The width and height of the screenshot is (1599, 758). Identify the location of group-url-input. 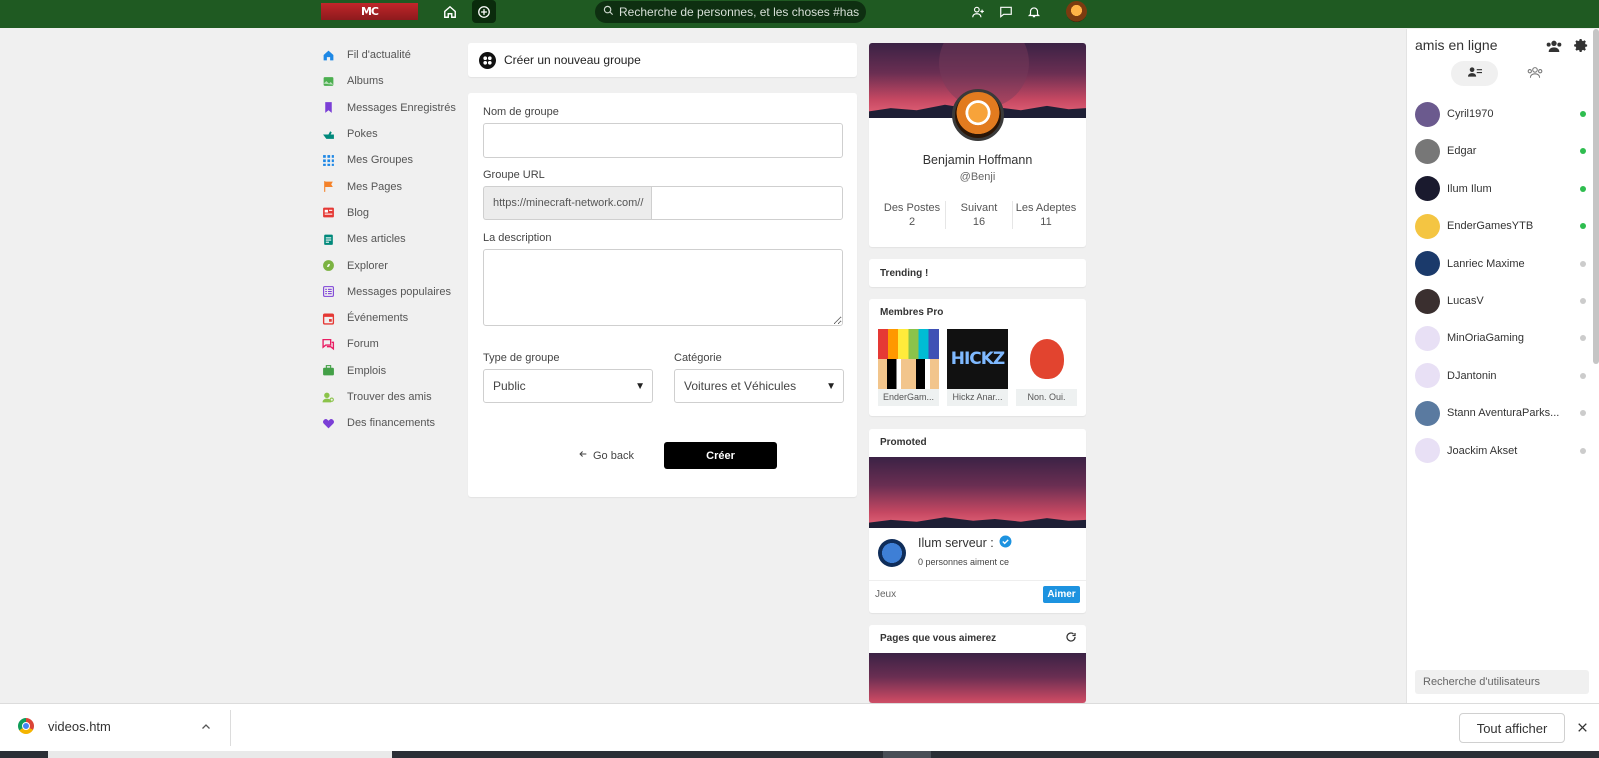
(747, 203).